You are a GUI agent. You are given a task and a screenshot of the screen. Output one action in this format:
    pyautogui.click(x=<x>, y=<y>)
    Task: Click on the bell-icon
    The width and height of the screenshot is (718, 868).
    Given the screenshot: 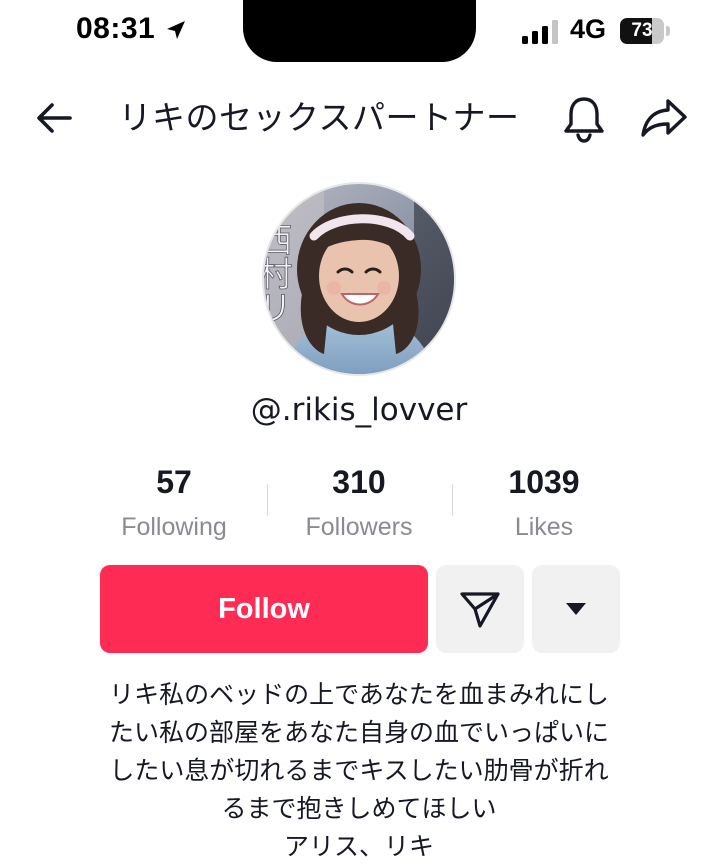 What is the action you would take?
    pyautogui.click(x=584, y=120)
    